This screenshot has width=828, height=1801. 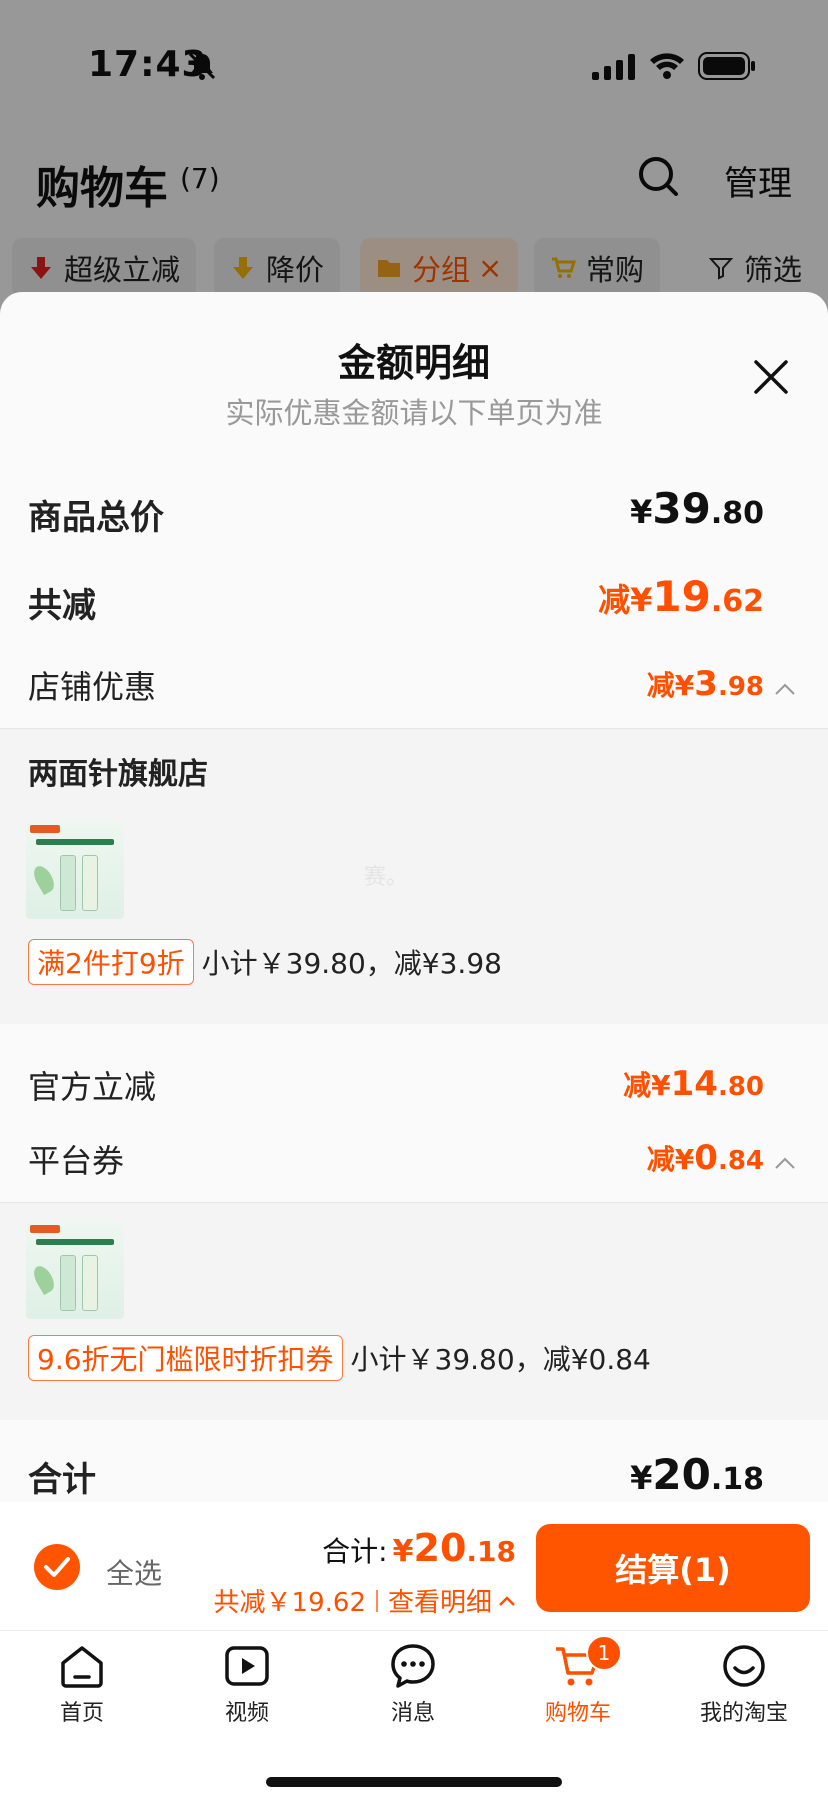 I want to click on grand-total-value: ¥20.18, so click(x=697, y=1474).